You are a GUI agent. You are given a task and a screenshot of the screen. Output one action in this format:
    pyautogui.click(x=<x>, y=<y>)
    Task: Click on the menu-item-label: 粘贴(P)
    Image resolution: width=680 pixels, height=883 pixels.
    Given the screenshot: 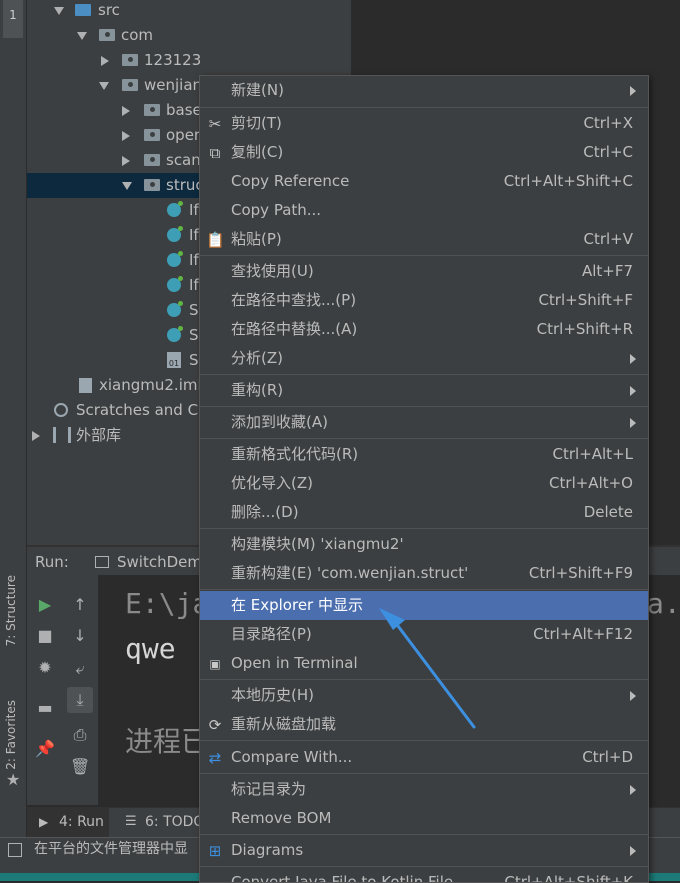 What is the action you would take?
    pyautogui.click(x=256, y=239)
    